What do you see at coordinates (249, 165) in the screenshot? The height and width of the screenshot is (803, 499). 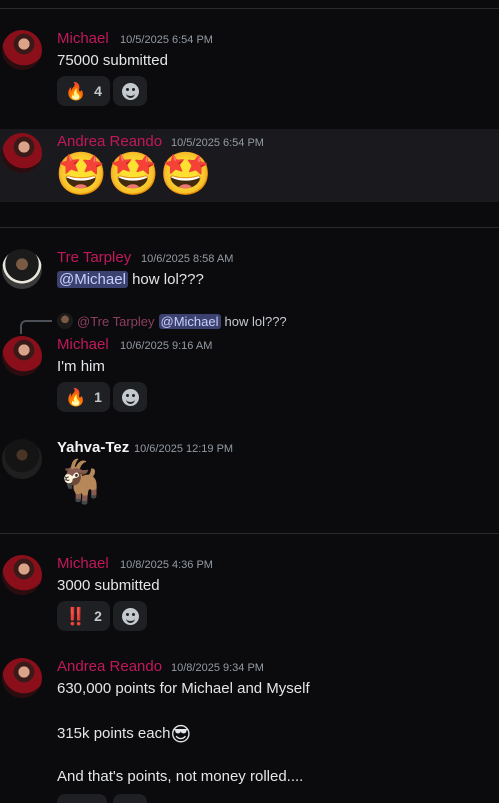 I see `message-andrea-1: Andrea Reando 10/5/2025 6:54 PM 🤩🤩🤩` at bounding box center [249, 165].